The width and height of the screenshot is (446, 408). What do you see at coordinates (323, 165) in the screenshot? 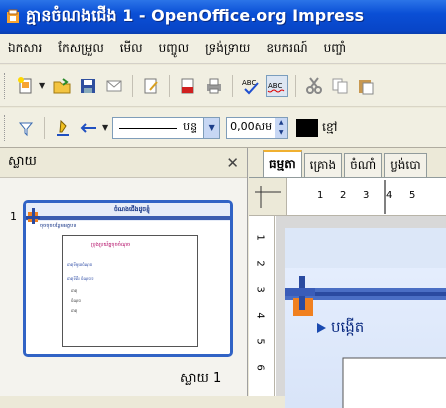
I see `tab-outline: គ្រោង` at bounding box center [323, 165].